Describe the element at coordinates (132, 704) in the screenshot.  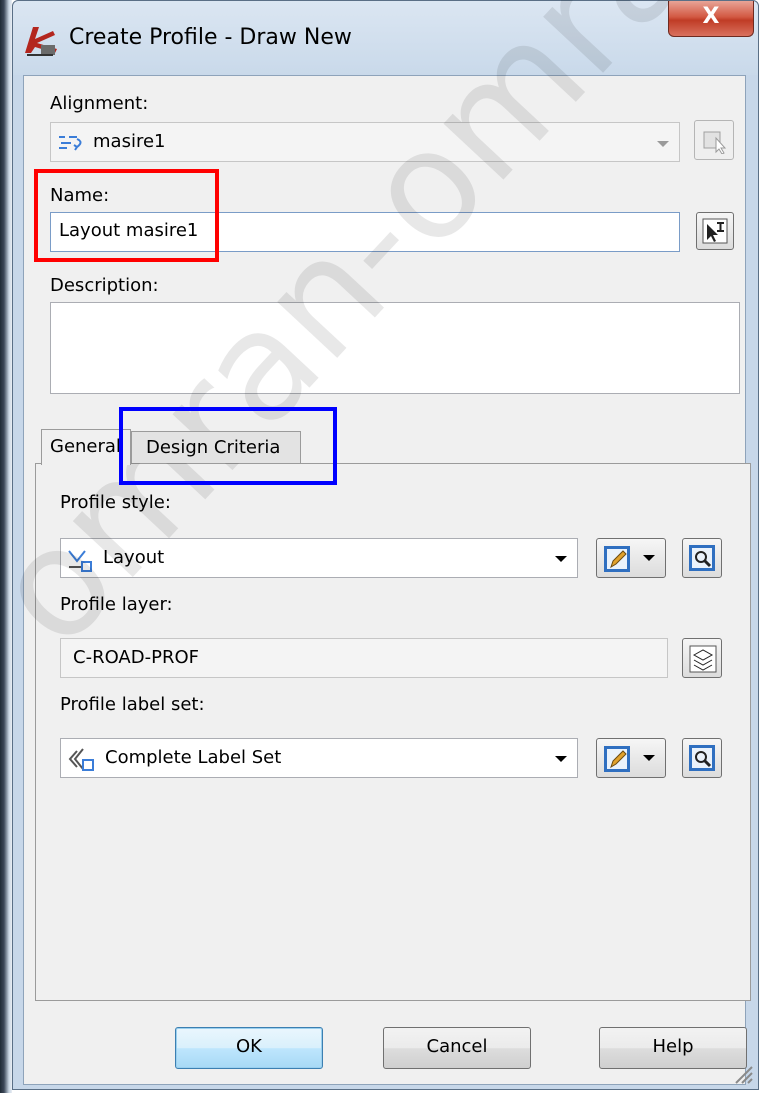
I see `profile-label-set-label: Profile label set:` at that location.